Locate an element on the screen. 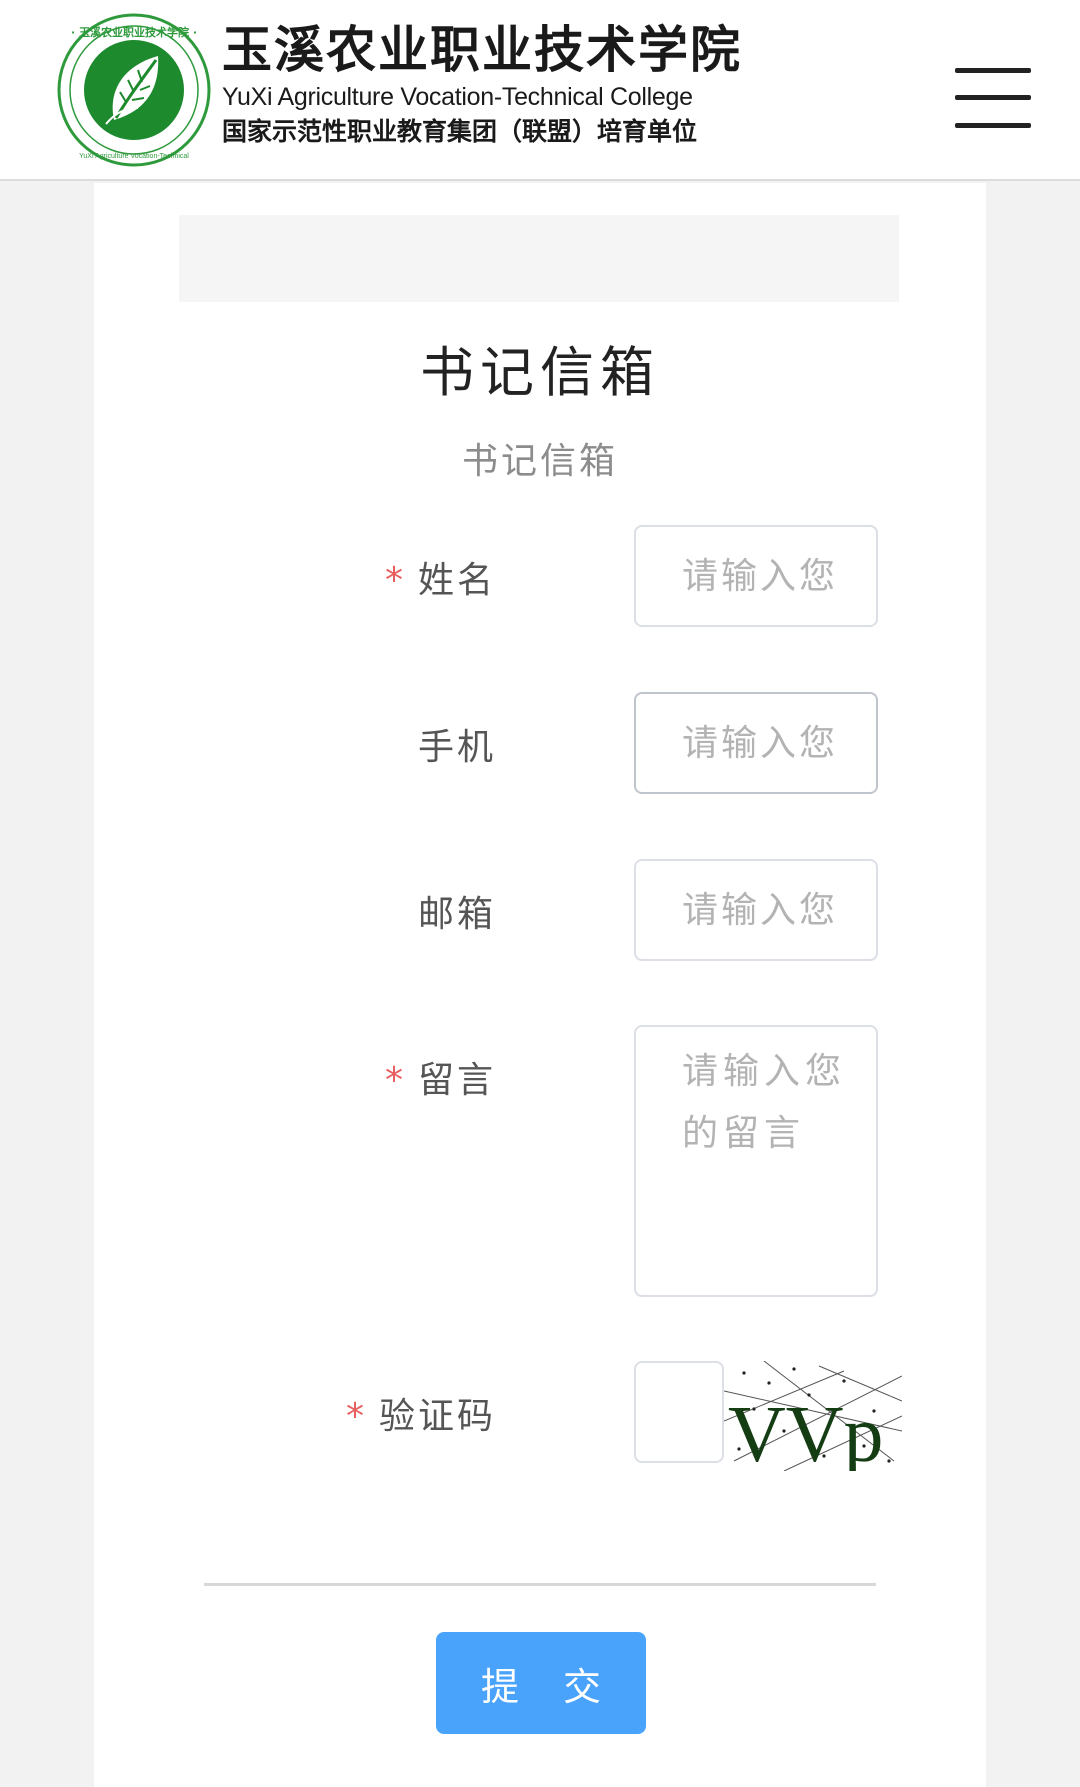 The image size is (1080, 1787). phone-label-text: 手机 is located at coordinates (456, 747).